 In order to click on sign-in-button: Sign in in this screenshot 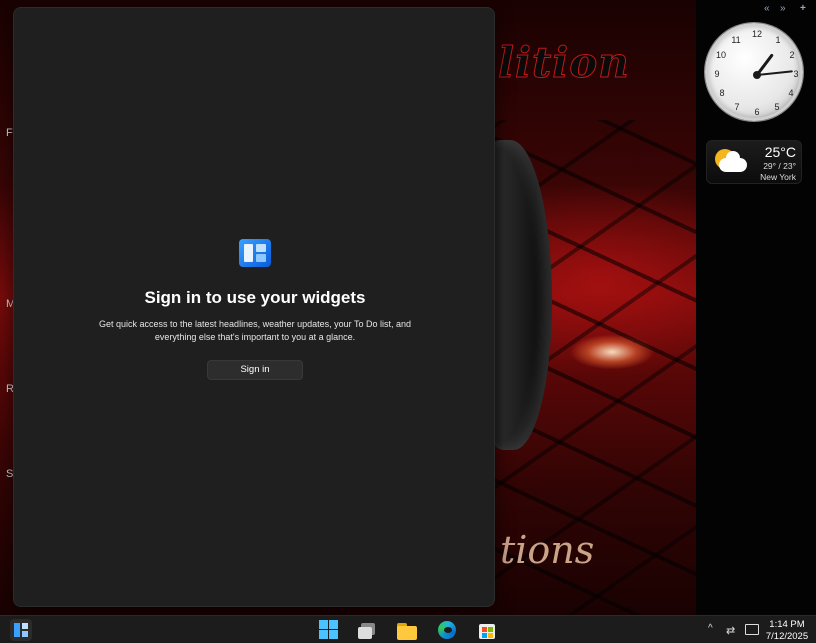, I will do `click(255, 370)`.